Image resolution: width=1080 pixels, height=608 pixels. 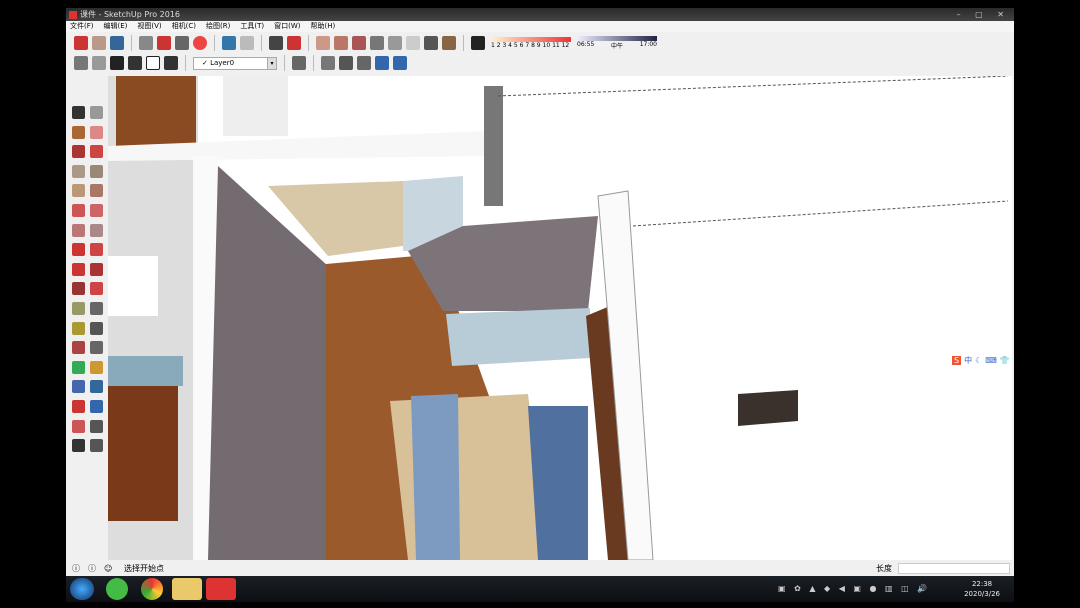 I want to click on xray-icon, so click(x=449, y=42).